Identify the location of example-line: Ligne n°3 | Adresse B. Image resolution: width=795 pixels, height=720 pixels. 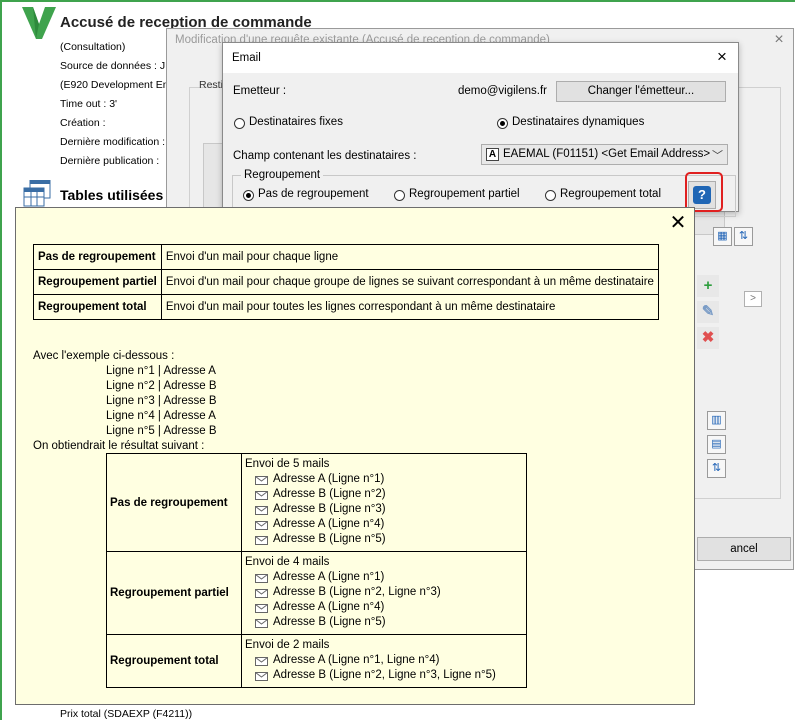
(161, 401).